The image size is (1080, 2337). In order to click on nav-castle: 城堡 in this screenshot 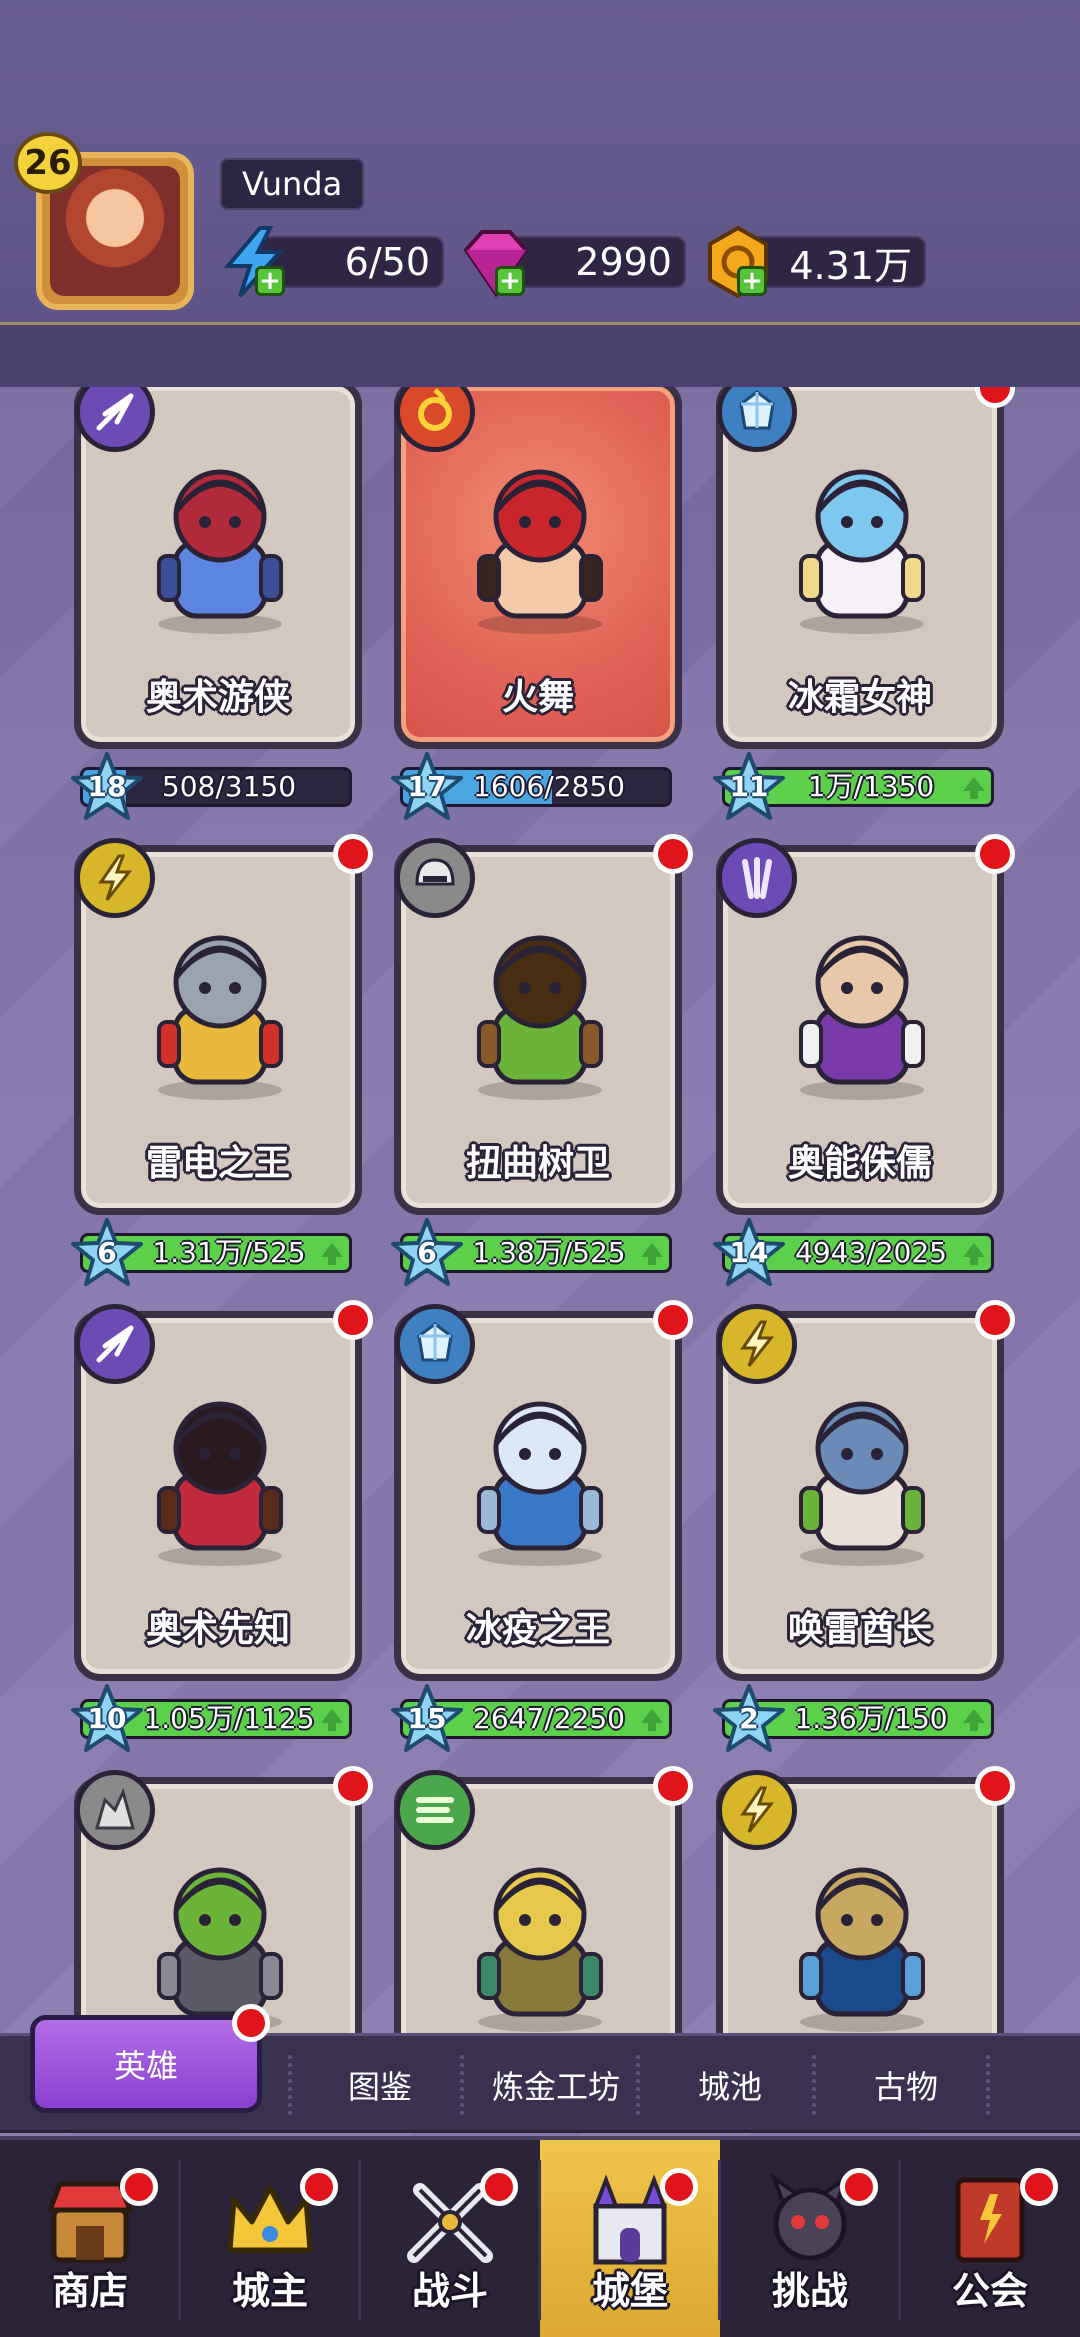, I will do `click(630, 2238)`.